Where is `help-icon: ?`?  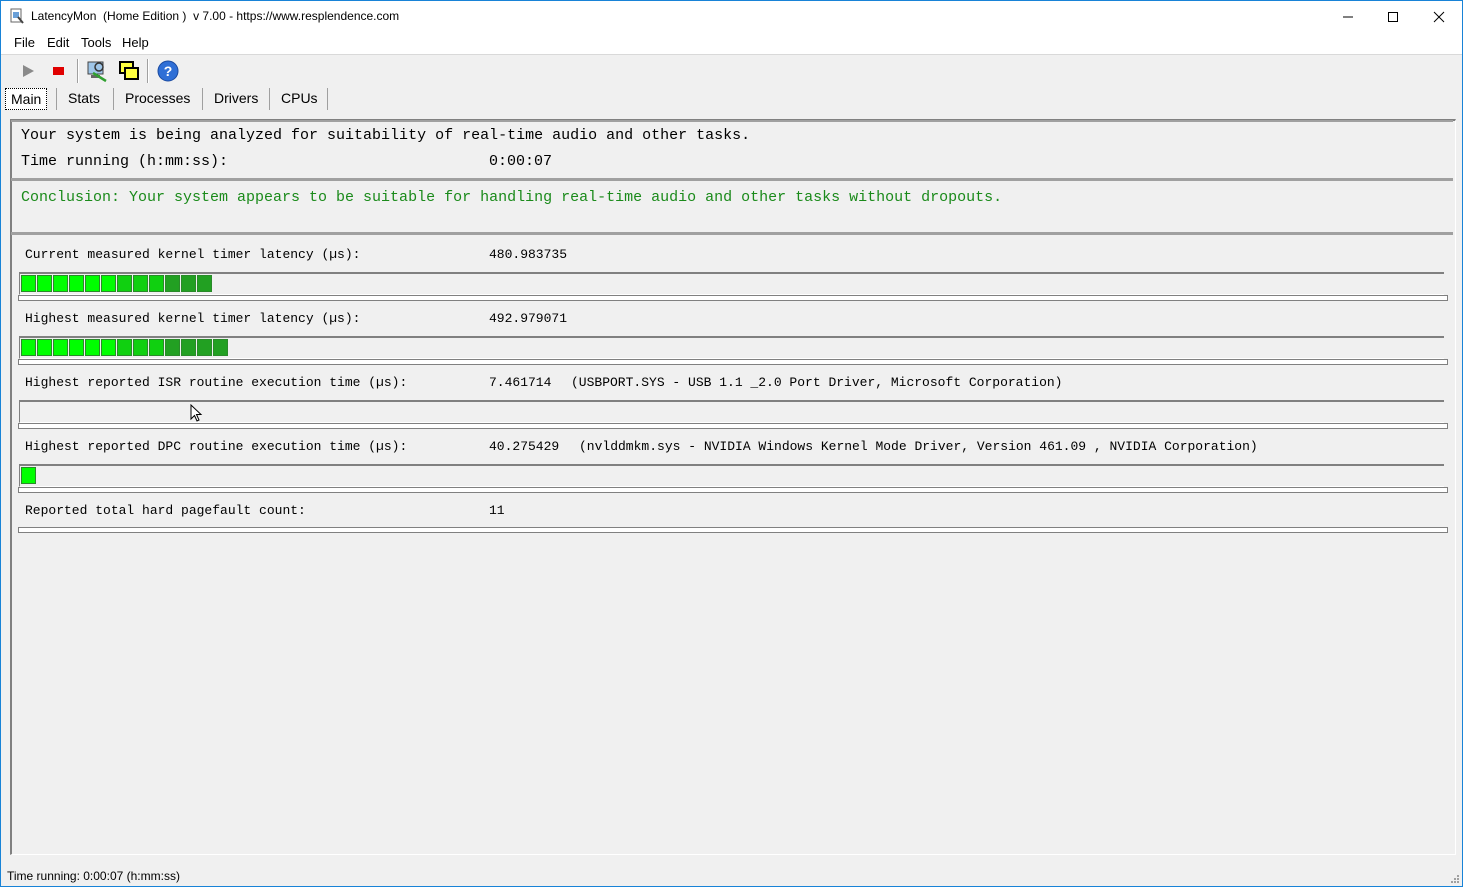
help-icon: ? is located at coordinates (168, 71).